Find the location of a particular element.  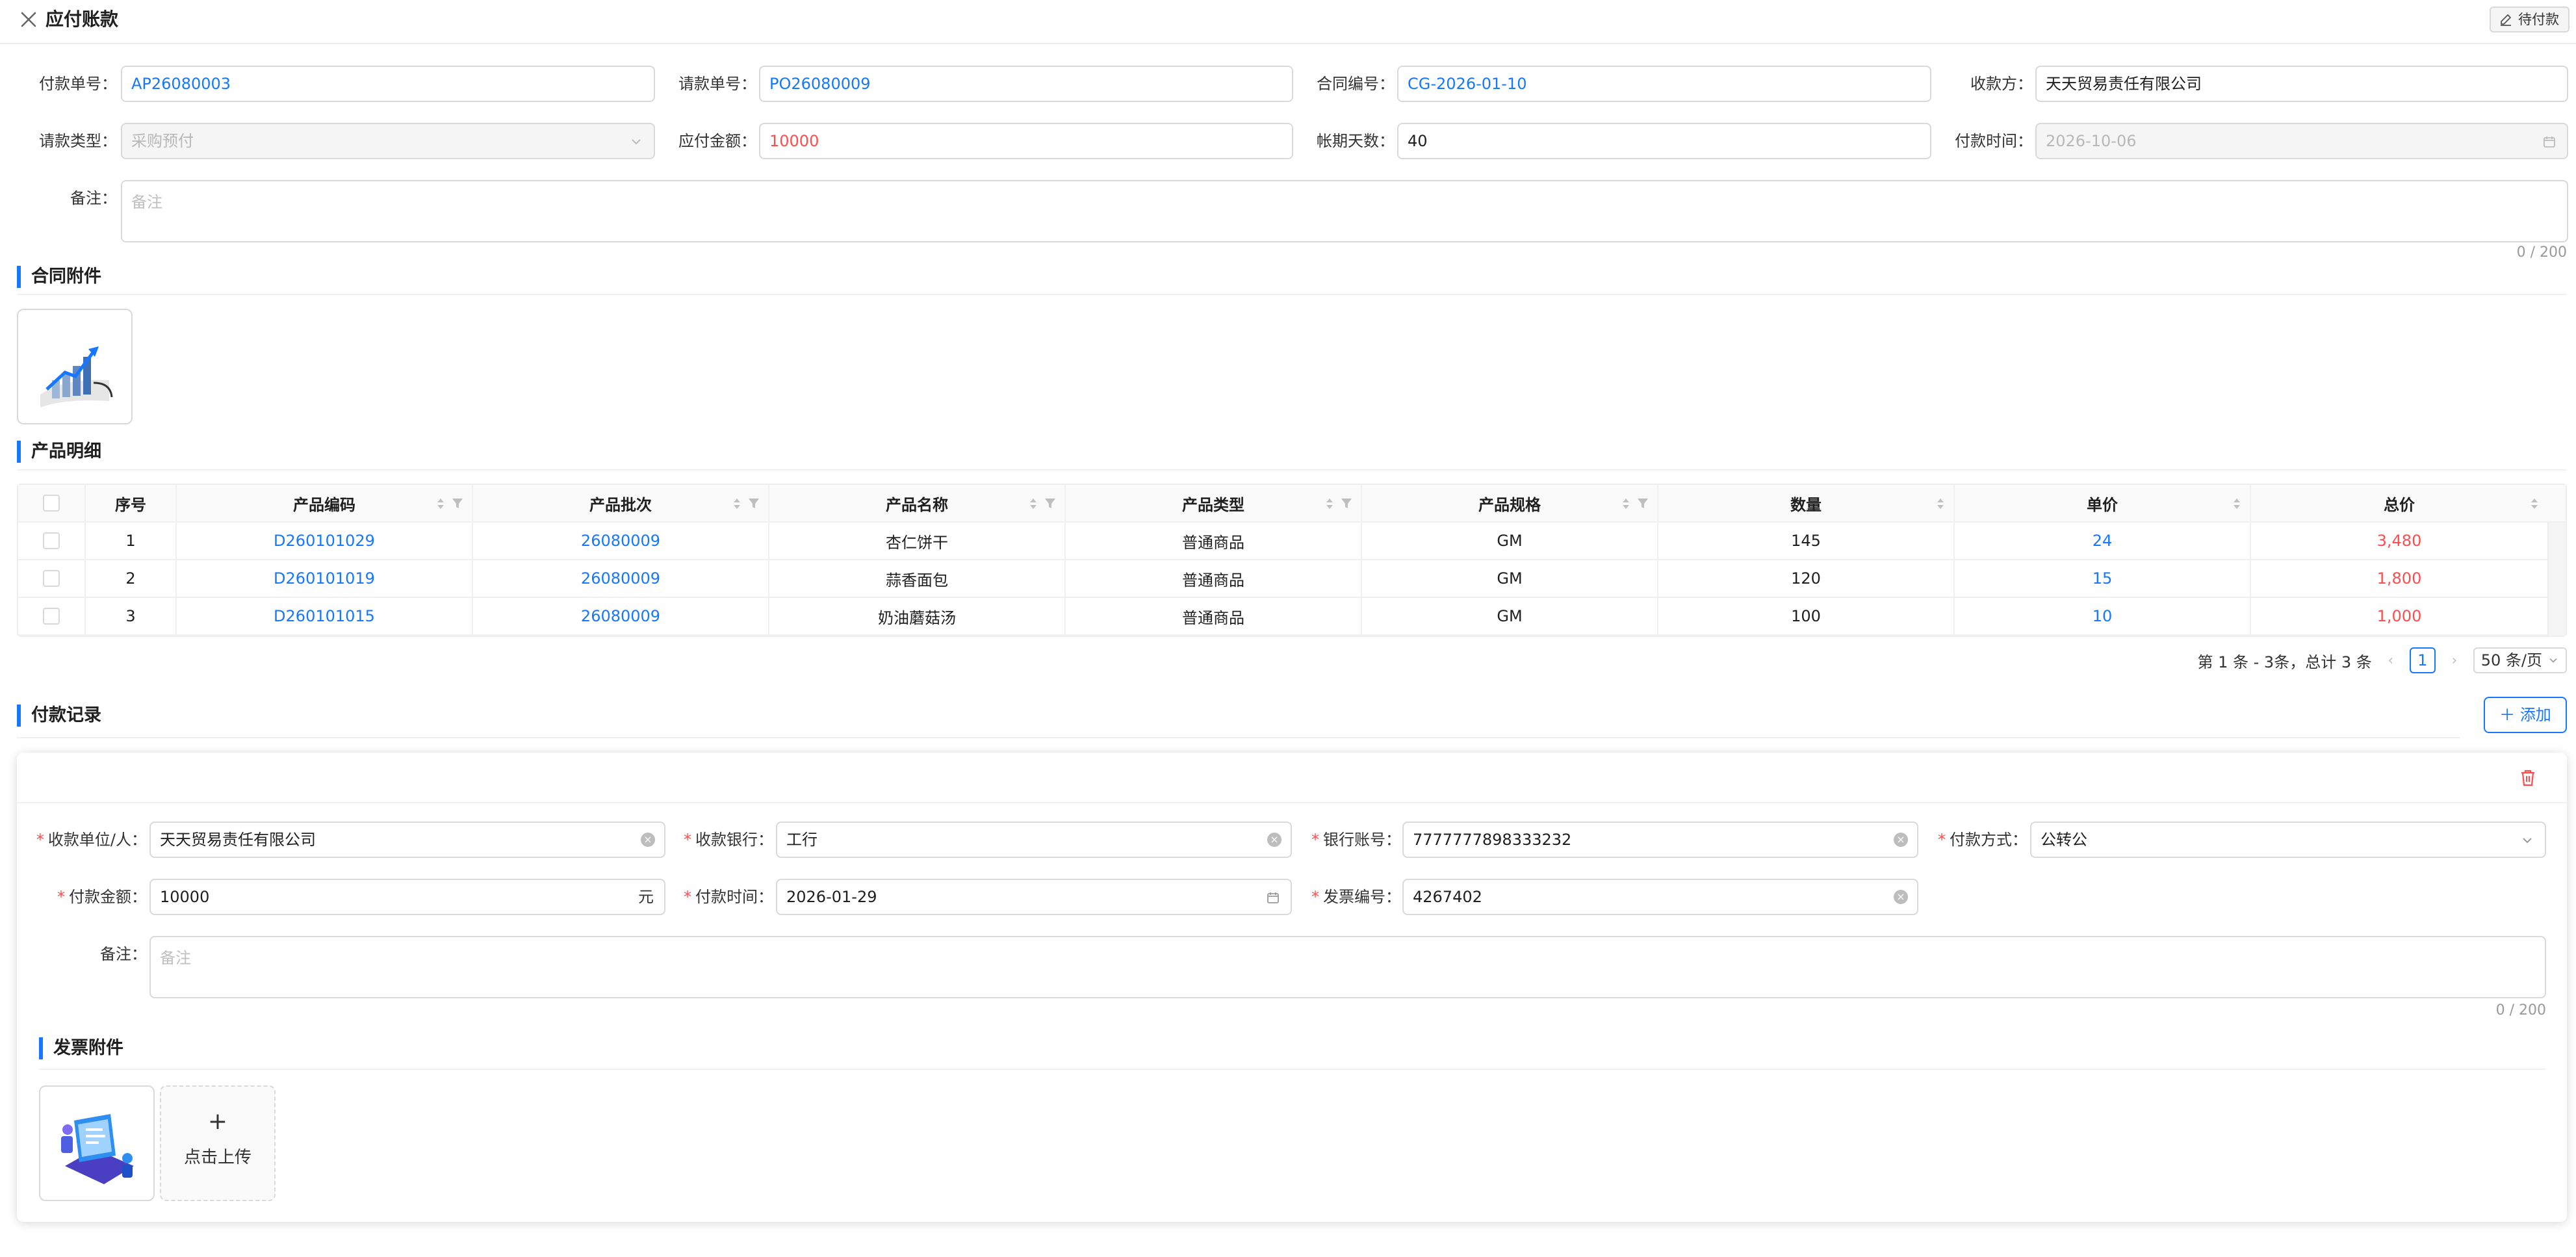

contract-attachment-thumbnail is located at coordinates (75, 366).